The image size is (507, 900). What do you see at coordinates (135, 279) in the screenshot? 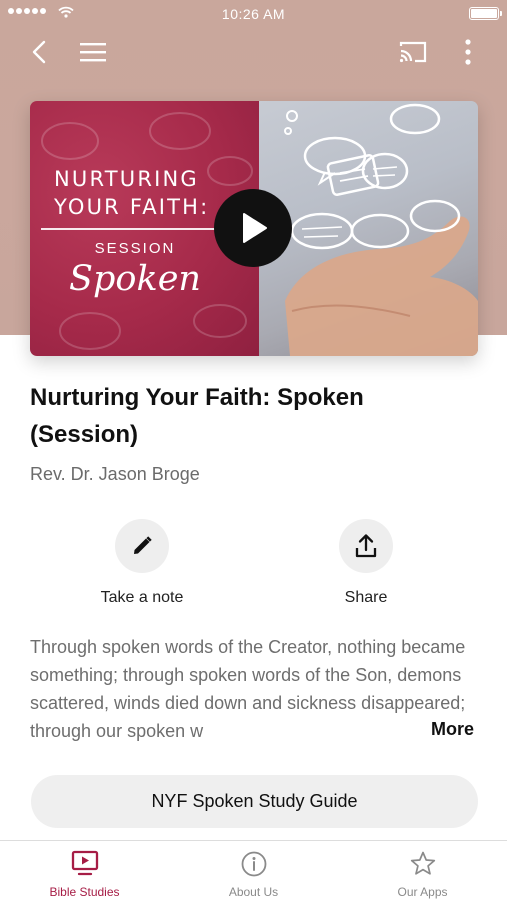
I see `artwork-session-word: Spoken` at bounding box center [135, 279].